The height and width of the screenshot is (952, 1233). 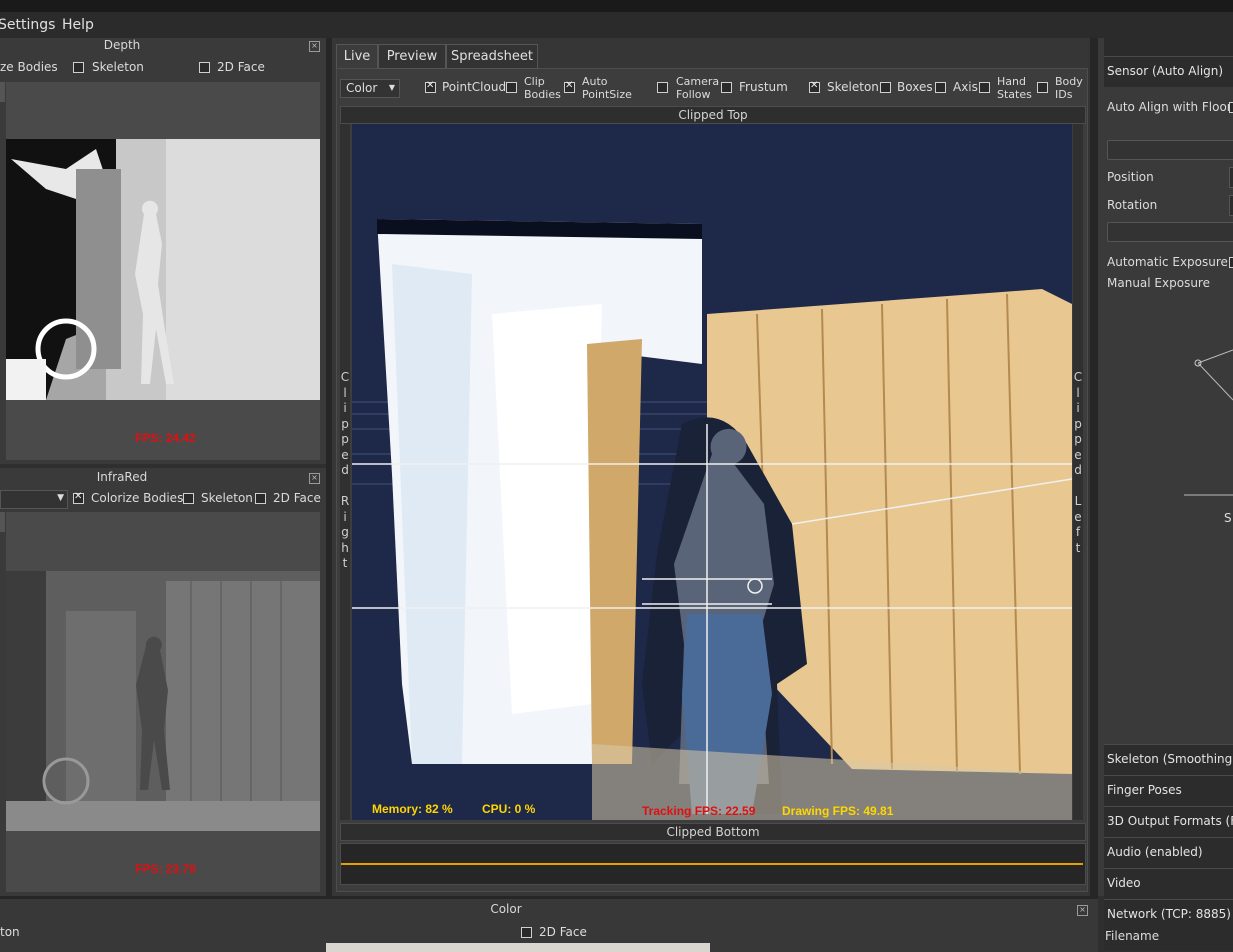 I want to click on right-panel-title, so click(x=1168, y=47).